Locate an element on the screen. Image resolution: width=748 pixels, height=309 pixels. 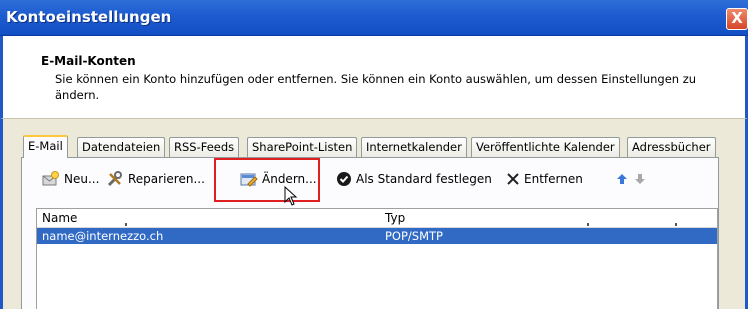
account-type: POP/SMTP is located at coordinates (414, 236).